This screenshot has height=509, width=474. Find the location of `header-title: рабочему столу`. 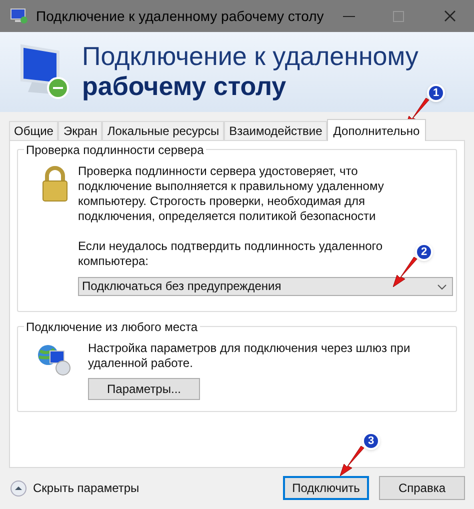

header-title: рабочему столу is located at coordinates (185, 87).